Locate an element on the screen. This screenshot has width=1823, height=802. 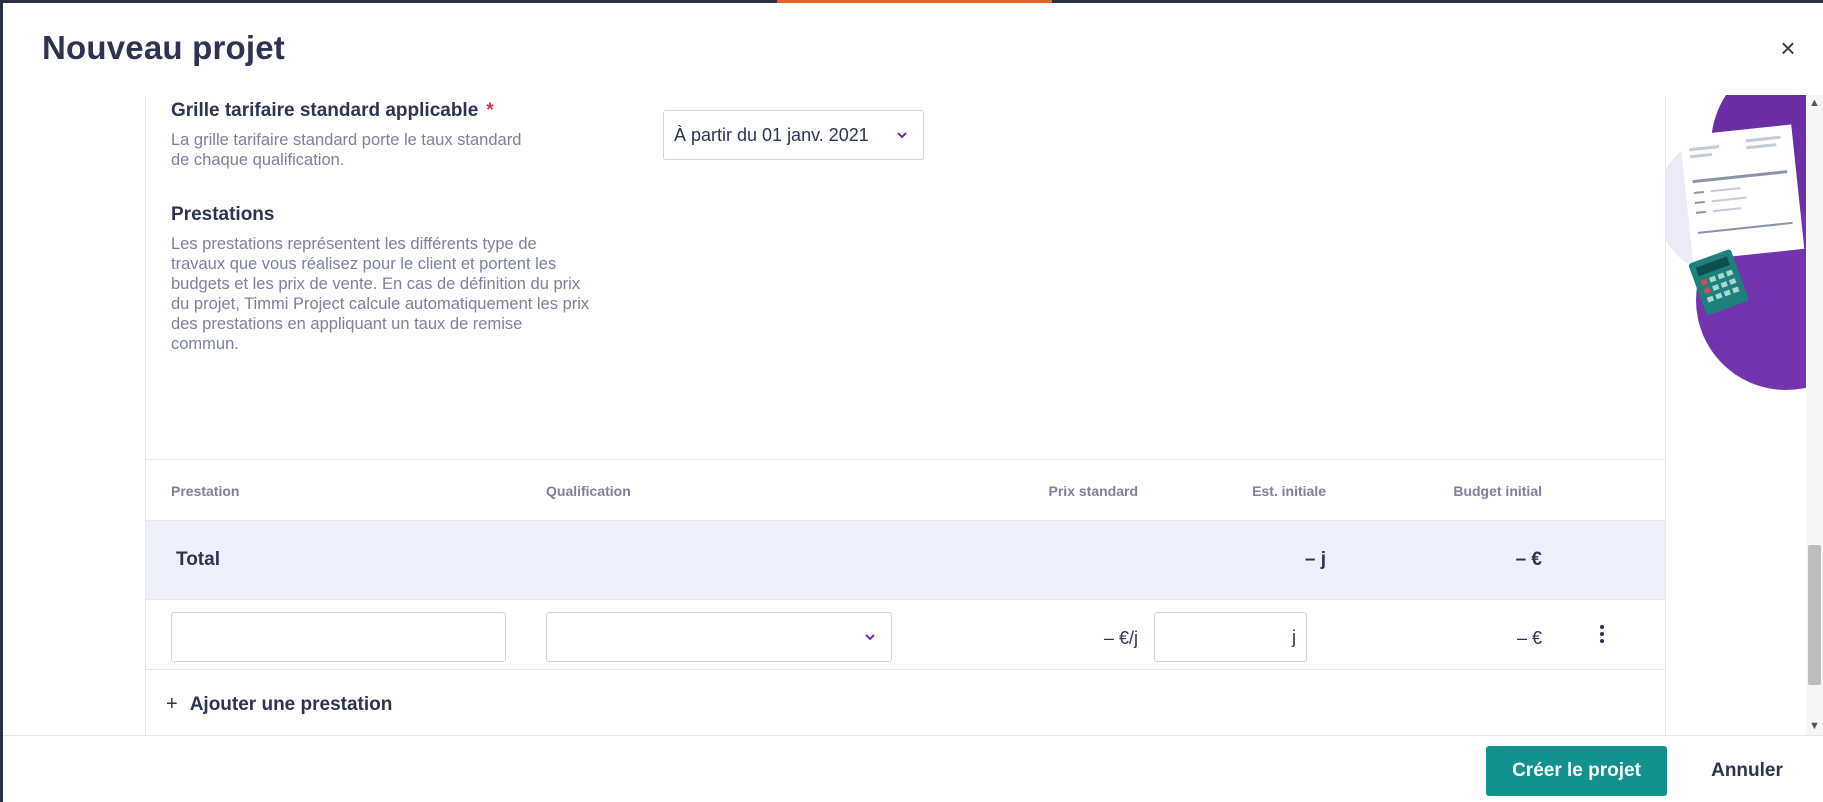
more-options-icon is located at coordinates (1602, 635).